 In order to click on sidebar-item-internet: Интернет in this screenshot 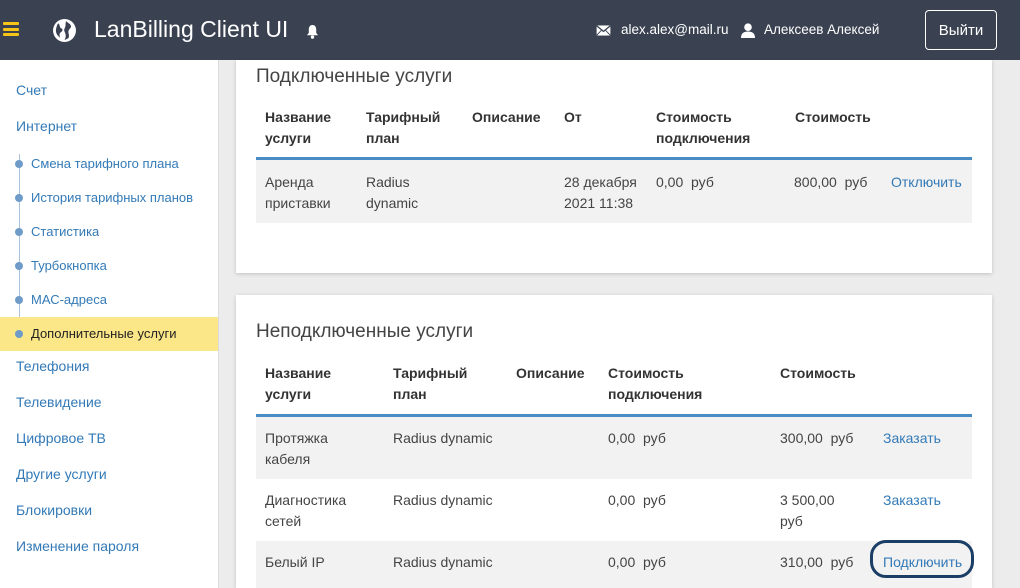, I will do `click(46, 126)`.